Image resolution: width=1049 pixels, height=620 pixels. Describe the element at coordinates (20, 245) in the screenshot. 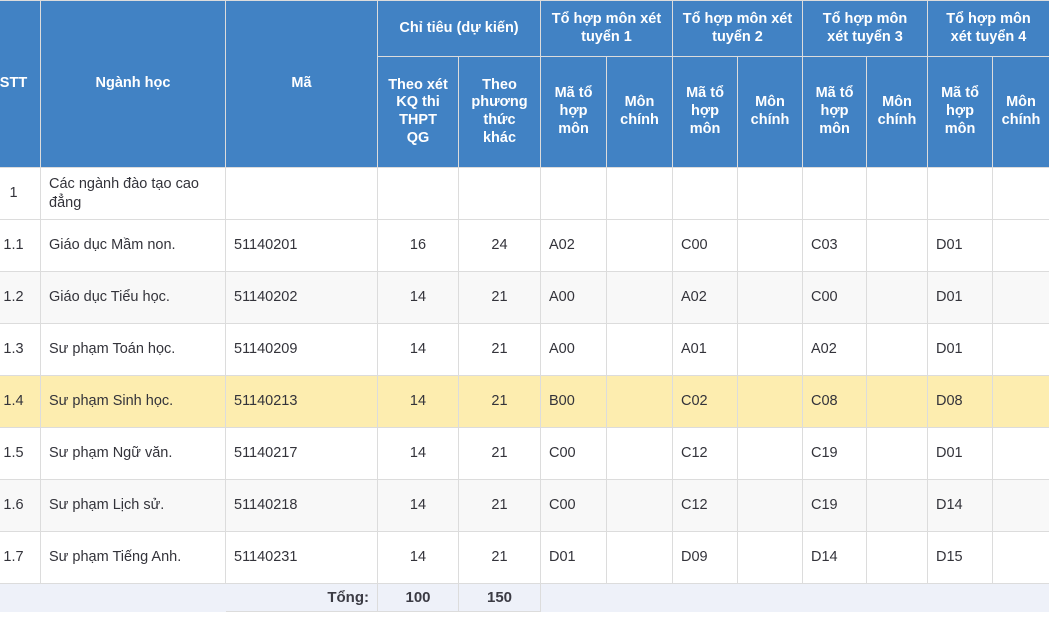

I see `row-stt: 1.1` at that location.